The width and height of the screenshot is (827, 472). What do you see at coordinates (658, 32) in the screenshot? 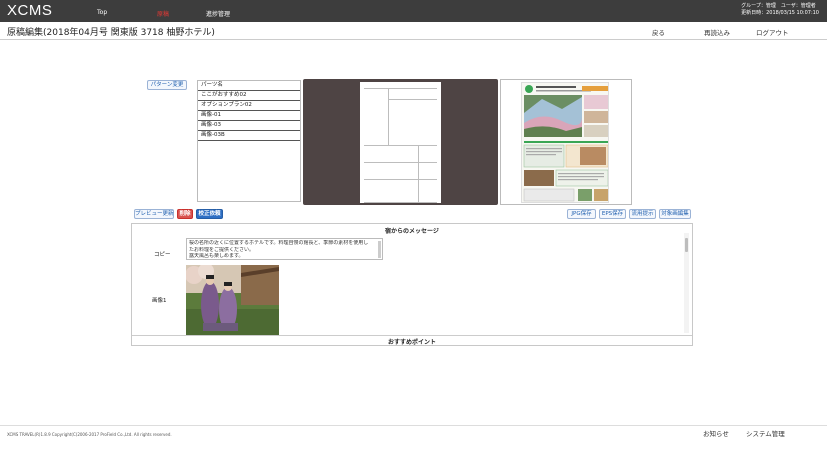
I see `back-link: 戻る` at bounding box center [658, 32].